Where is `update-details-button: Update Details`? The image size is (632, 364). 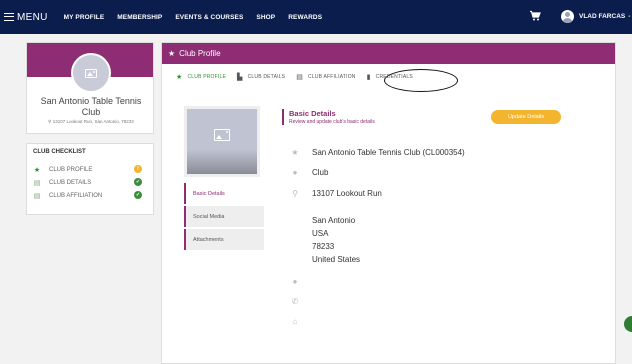 update-details-button: Update Details is located at coordinates (526, 117).